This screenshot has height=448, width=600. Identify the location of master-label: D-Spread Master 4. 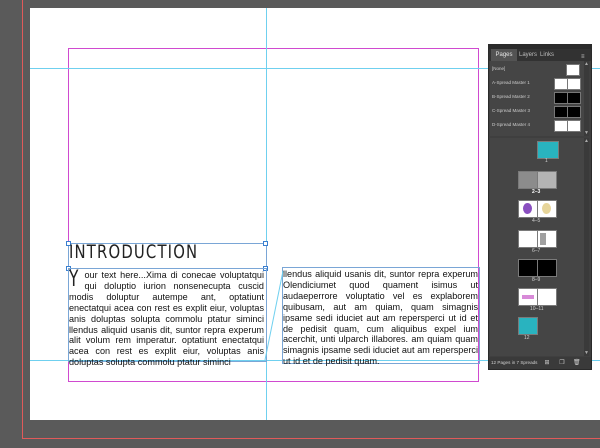
(511, 124).